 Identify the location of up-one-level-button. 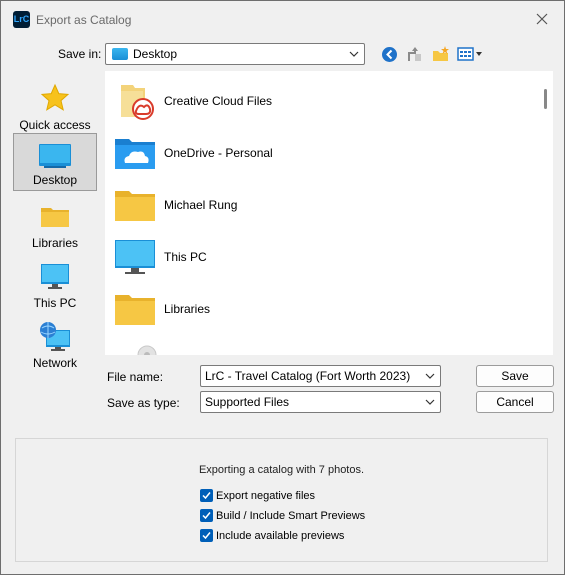
(415, 54).